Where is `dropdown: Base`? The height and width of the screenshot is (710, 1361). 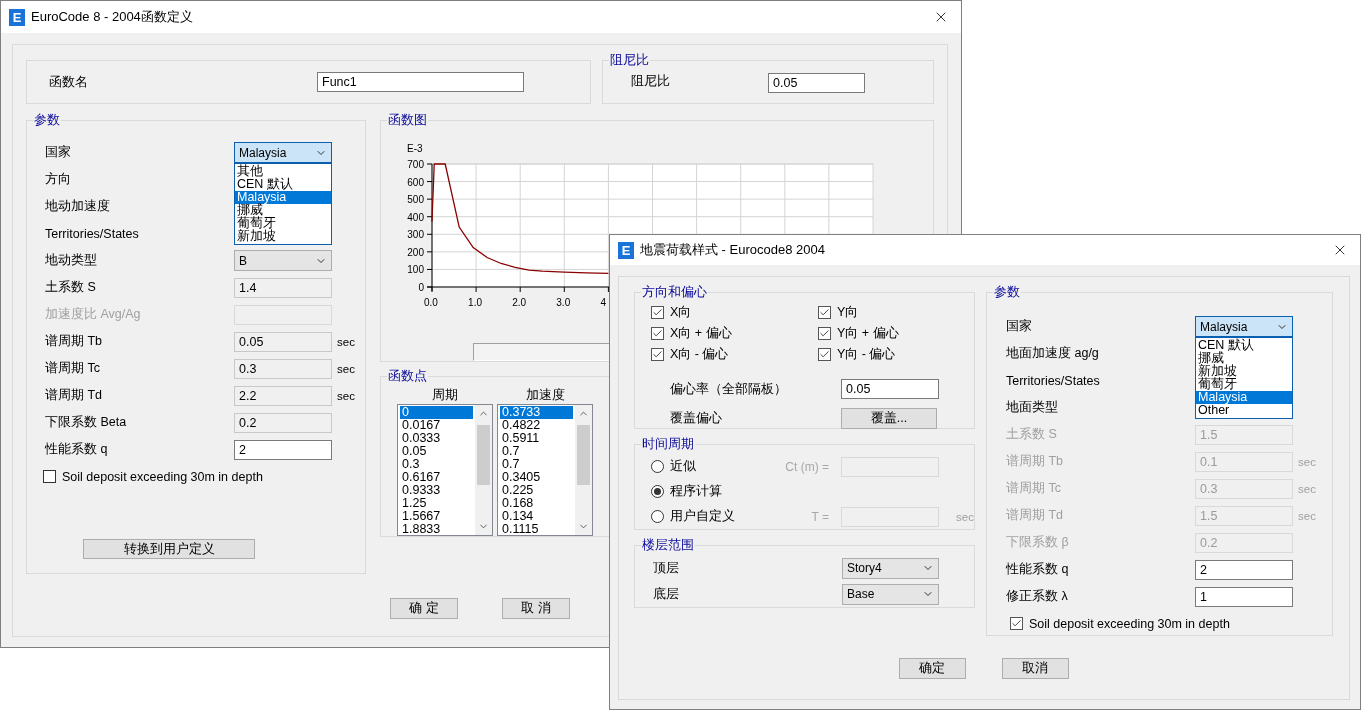
dropdown: Base is located at coordinates (890, 594).